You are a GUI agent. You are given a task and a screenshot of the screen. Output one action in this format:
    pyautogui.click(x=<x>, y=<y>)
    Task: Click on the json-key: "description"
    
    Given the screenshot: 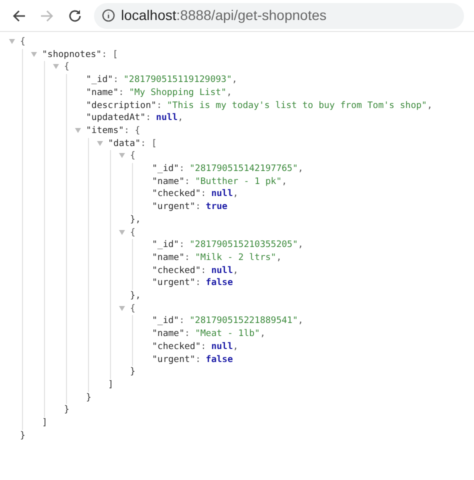 What is the action you would take?
    pyautogui.click(x=121, y=106)
    